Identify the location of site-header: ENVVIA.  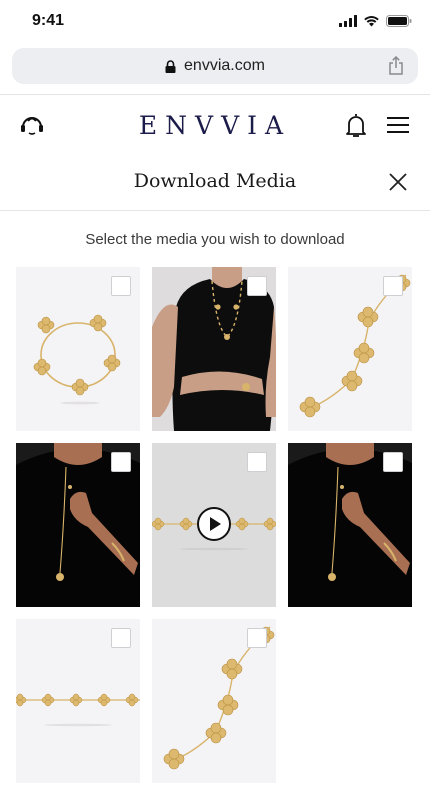
(215, 126).